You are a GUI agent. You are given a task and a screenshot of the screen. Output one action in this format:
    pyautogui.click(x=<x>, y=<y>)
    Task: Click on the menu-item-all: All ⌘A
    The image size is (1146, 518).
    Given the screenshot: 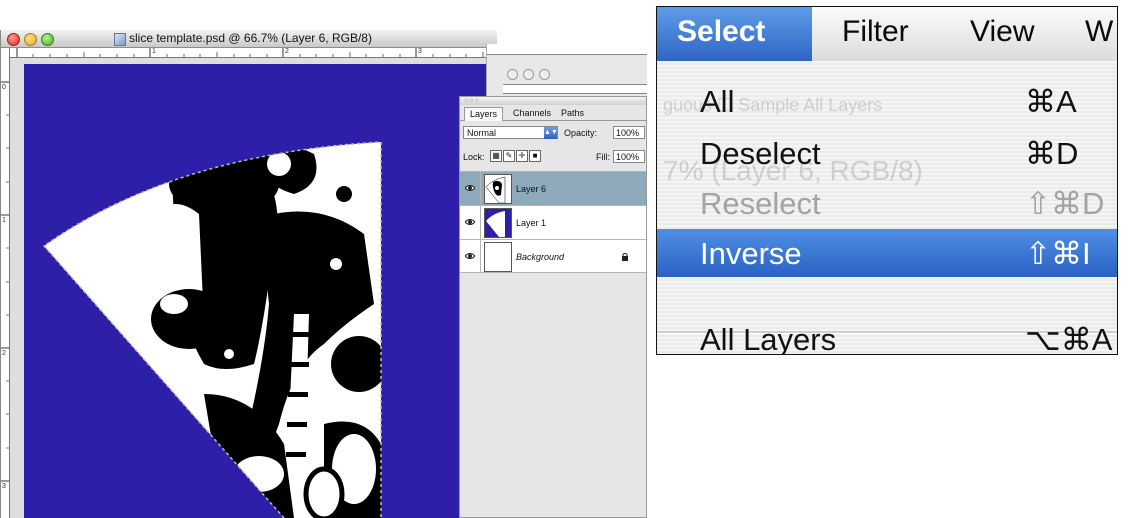 What is the action you would take?
    pyautogui.click(x=887, y=101)
    